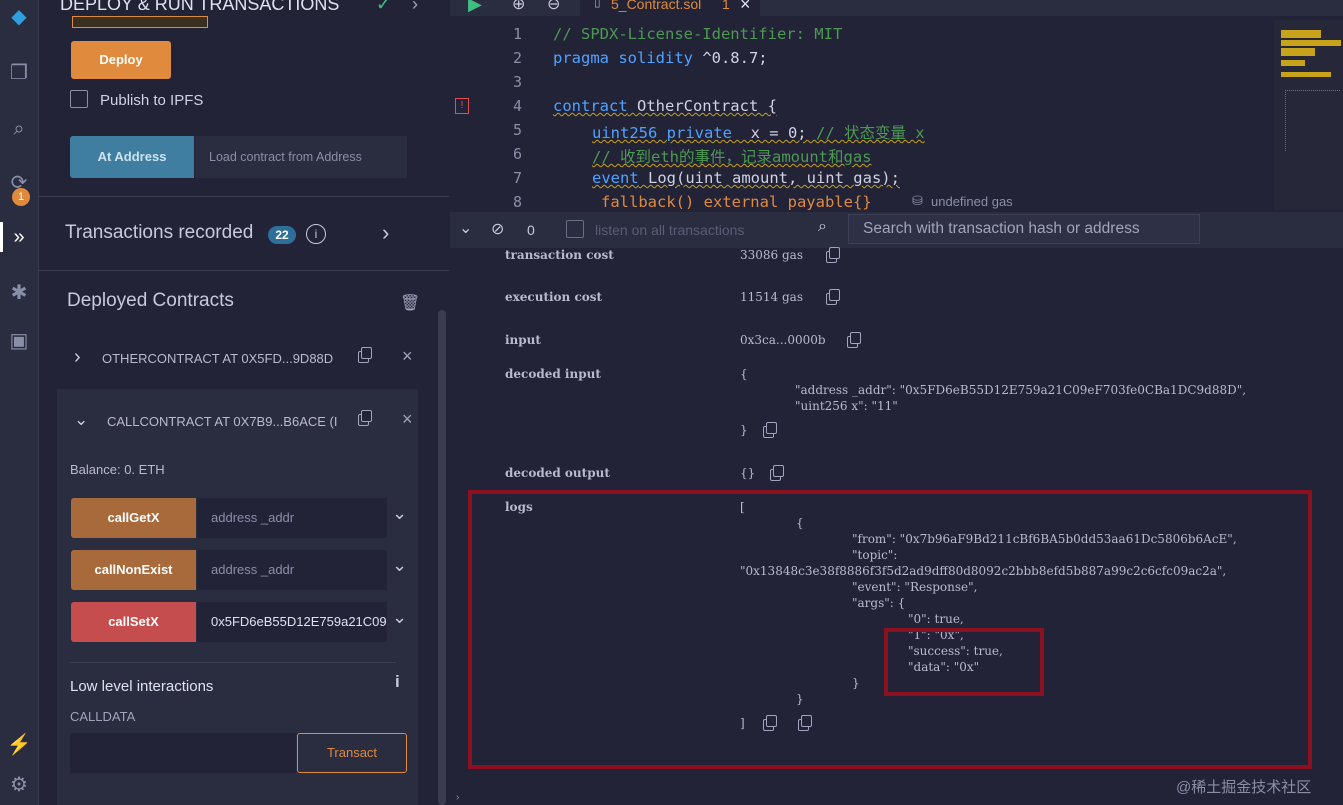 This screenshot has height=805, width=1343. I want to click on code-line-6: // 收到eth的事件，记录amount和gas, so click(732, 157).